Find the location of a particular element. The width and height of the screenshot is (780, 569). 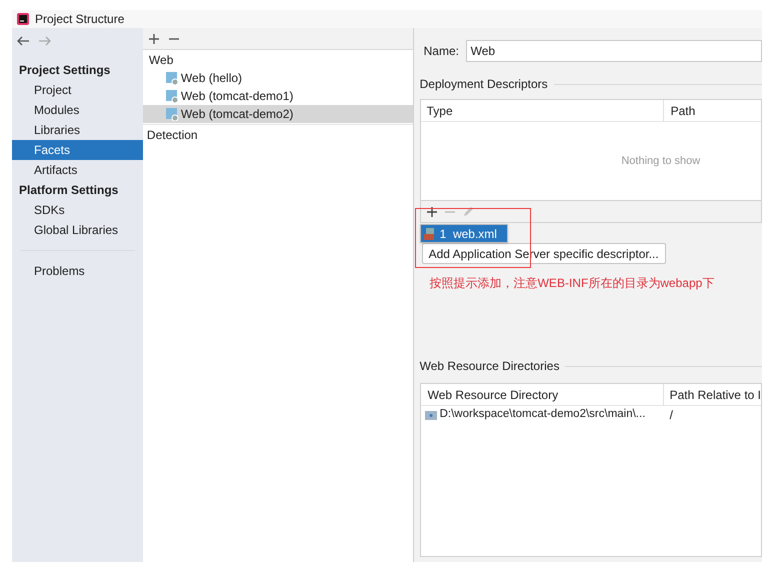

section-heading: Project Settings is located at coordinates (65, 70).